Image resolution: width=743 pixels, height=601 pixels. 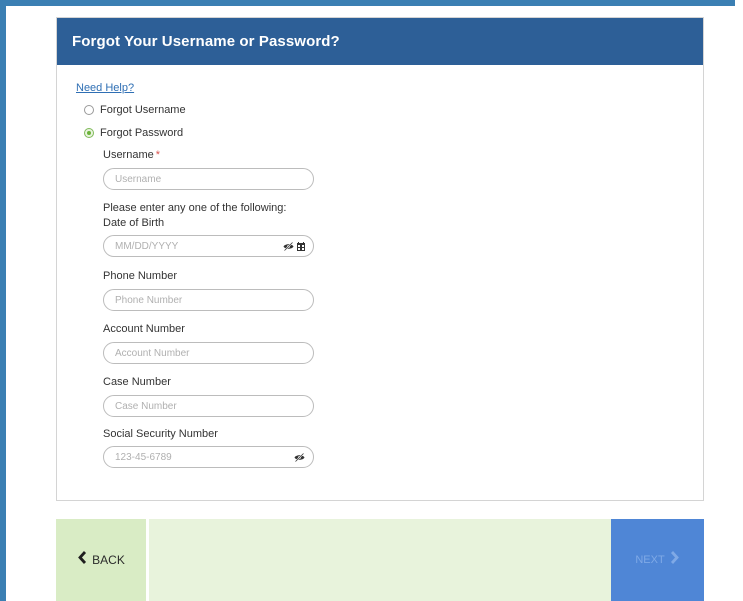 What do you see at coordinates (193, 246) in the screenshot?
I see `dob-input` at bounding box center [193, 246].